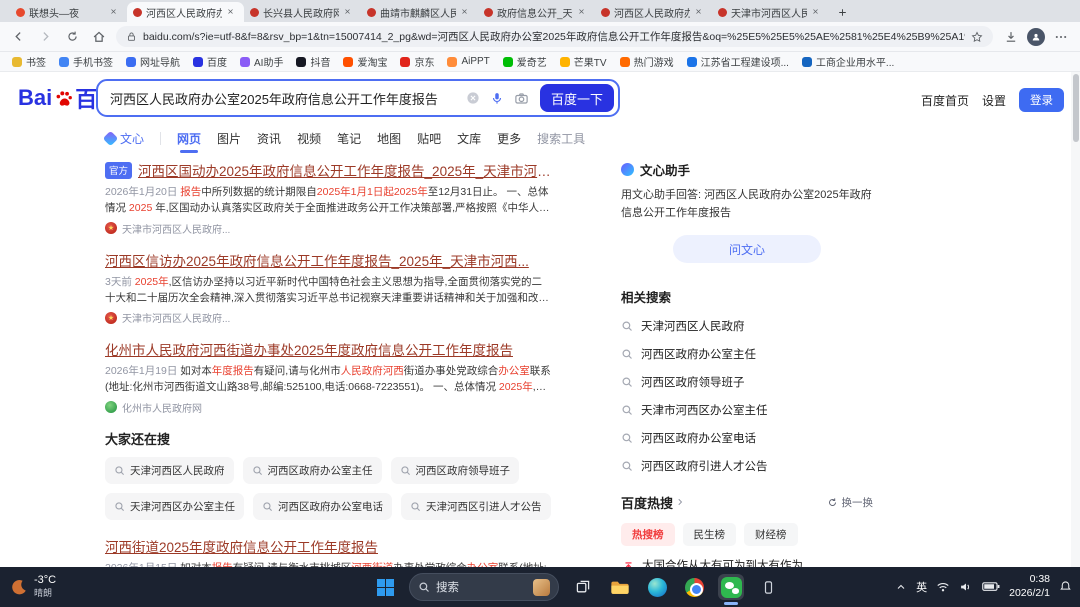  I want to click on page-scrollbar, so click(1075, 319).